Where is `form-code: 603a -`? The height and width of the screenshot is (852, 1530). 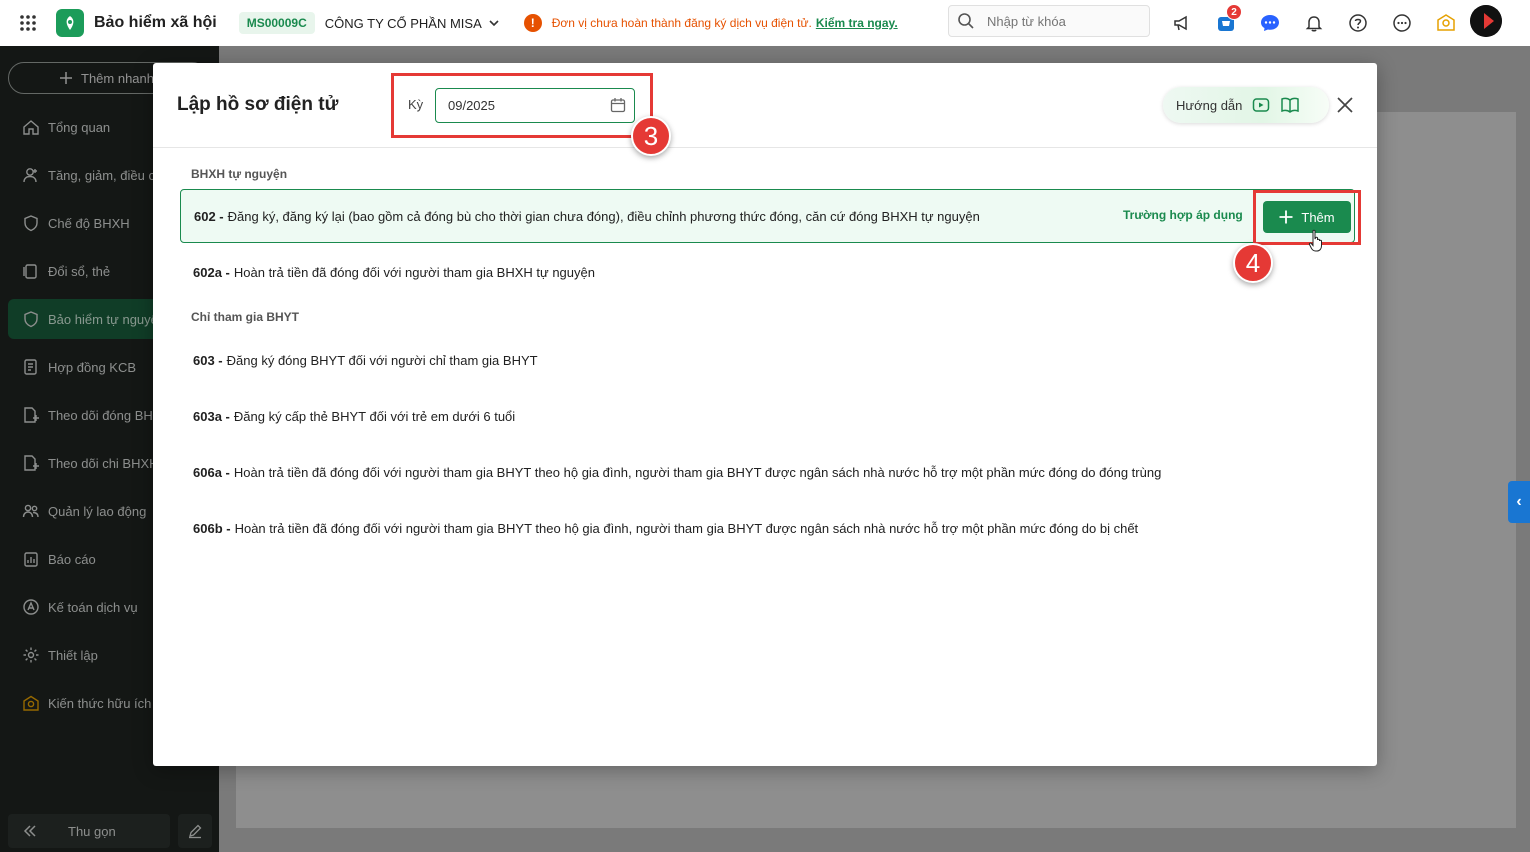 form-code: 603a - is located at coordinates (211, 416).